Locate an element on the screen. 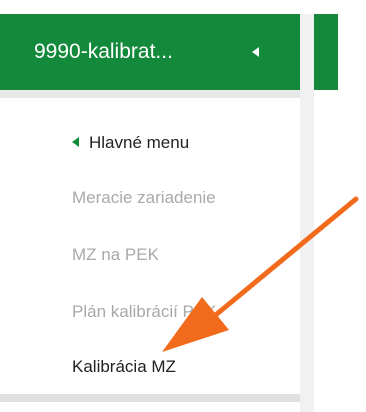  top-bar-fragment is located at coordinates (326, 52).